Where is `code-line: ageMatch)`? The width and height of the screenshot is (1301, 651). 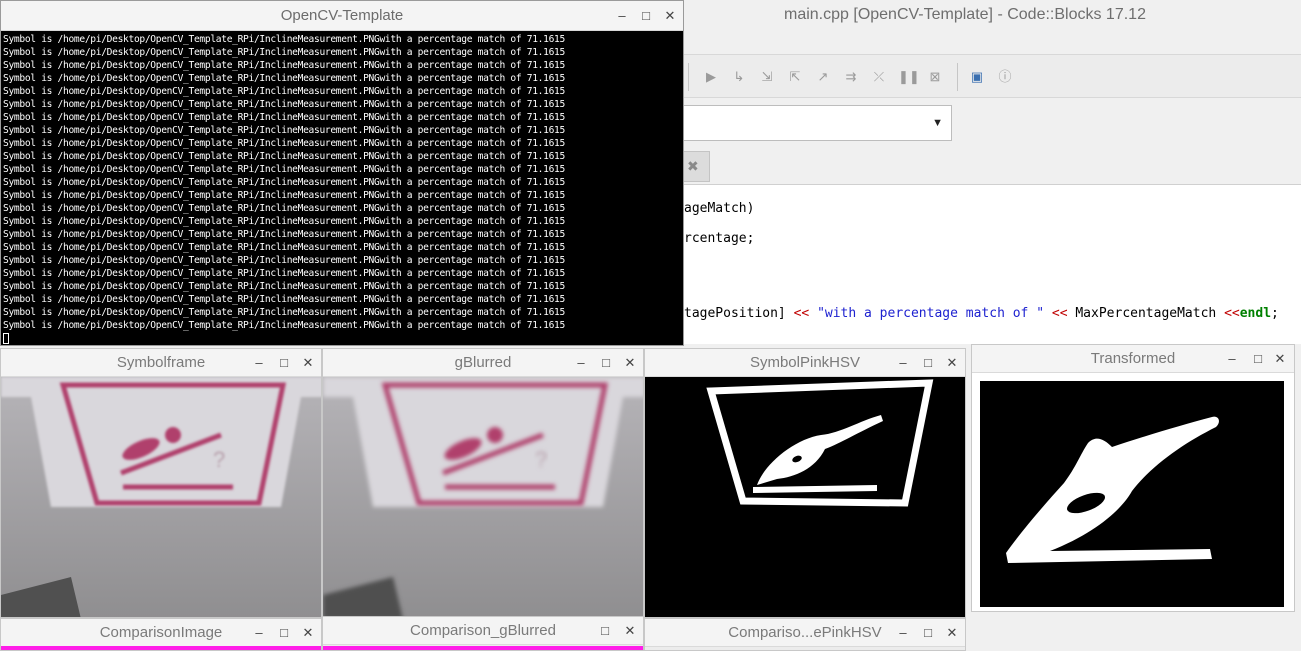
code-line: ageMatch) is located at coordinates (719, 208).